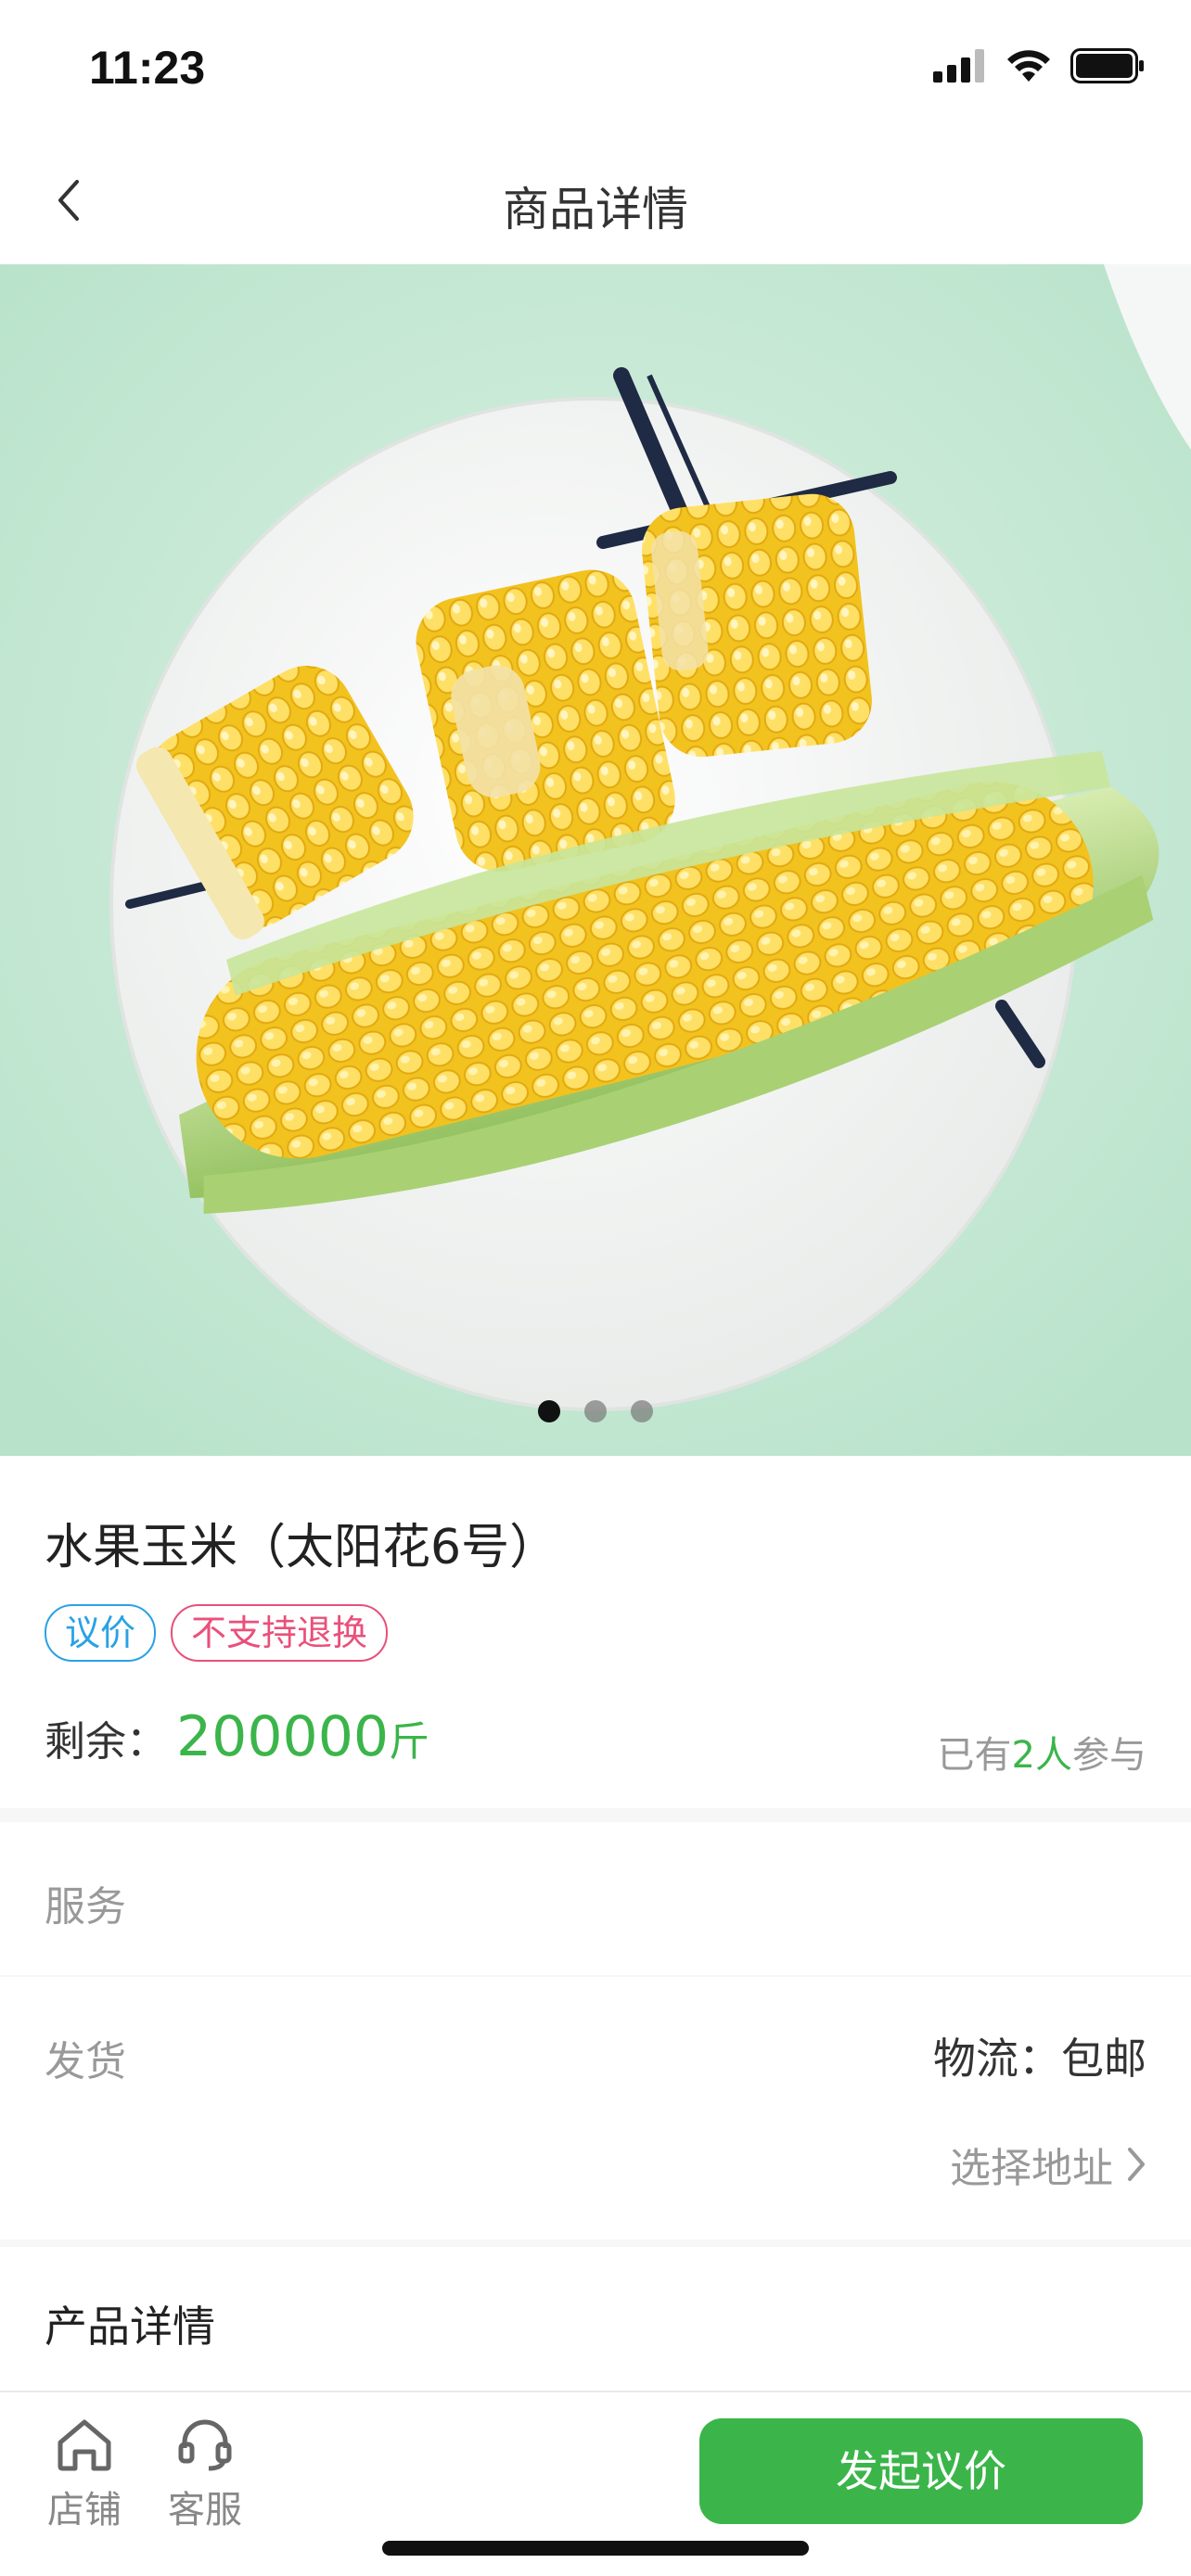 The height and width of the screenshot is (2576, 1191). I want to click on participants-prefix: 已有, so click(974, 1755).